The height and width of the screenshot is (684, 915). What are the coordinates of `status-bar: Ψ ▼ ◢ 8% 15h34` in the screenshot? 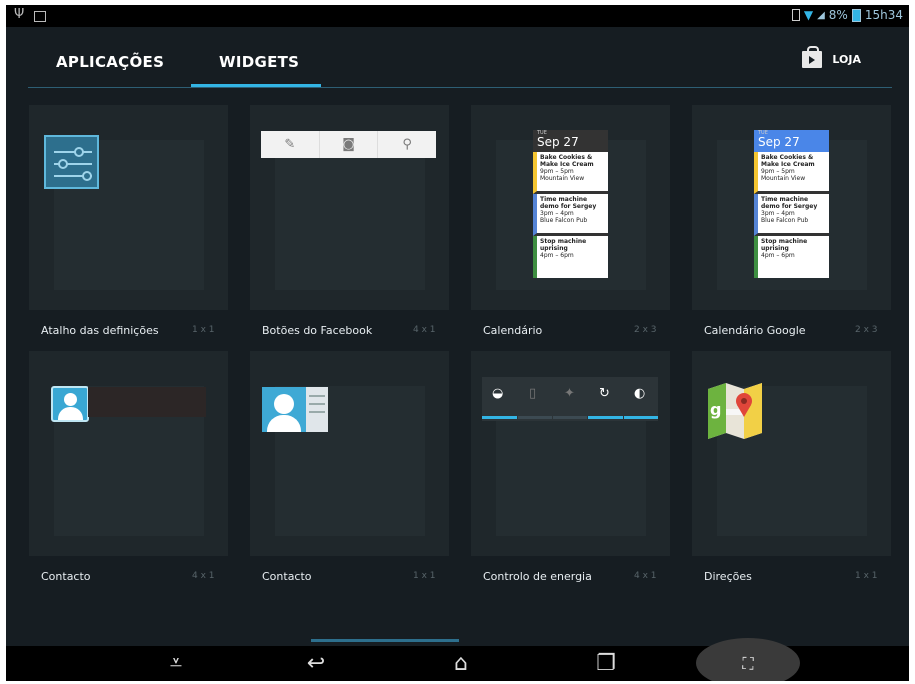 It's located at (457, 16).